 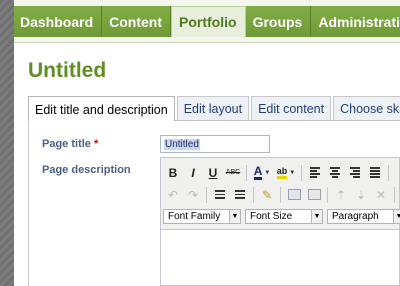 What do you see at coordinates (280, 257) in the screenshot?
I see `editor-content-area` at bounding box center [280, 257].